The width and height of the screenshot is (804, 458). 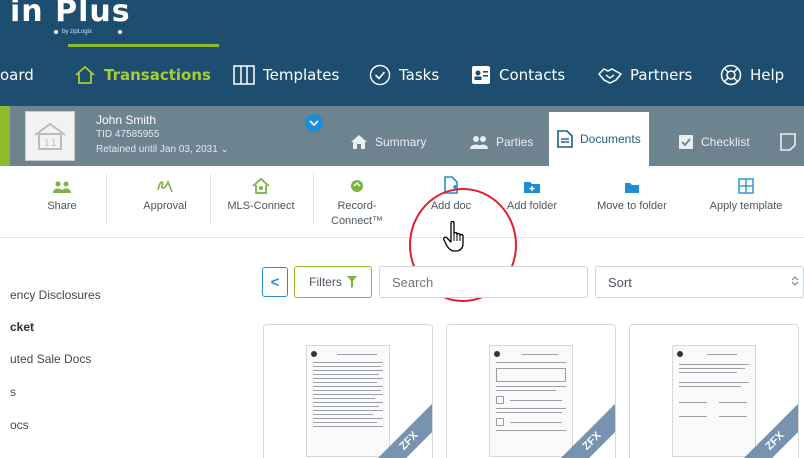 What do you see at coordinates (261, 206) in the screenshot?
I see `toolbar-label: MLS-Connect` at bounding box center [261, 206].